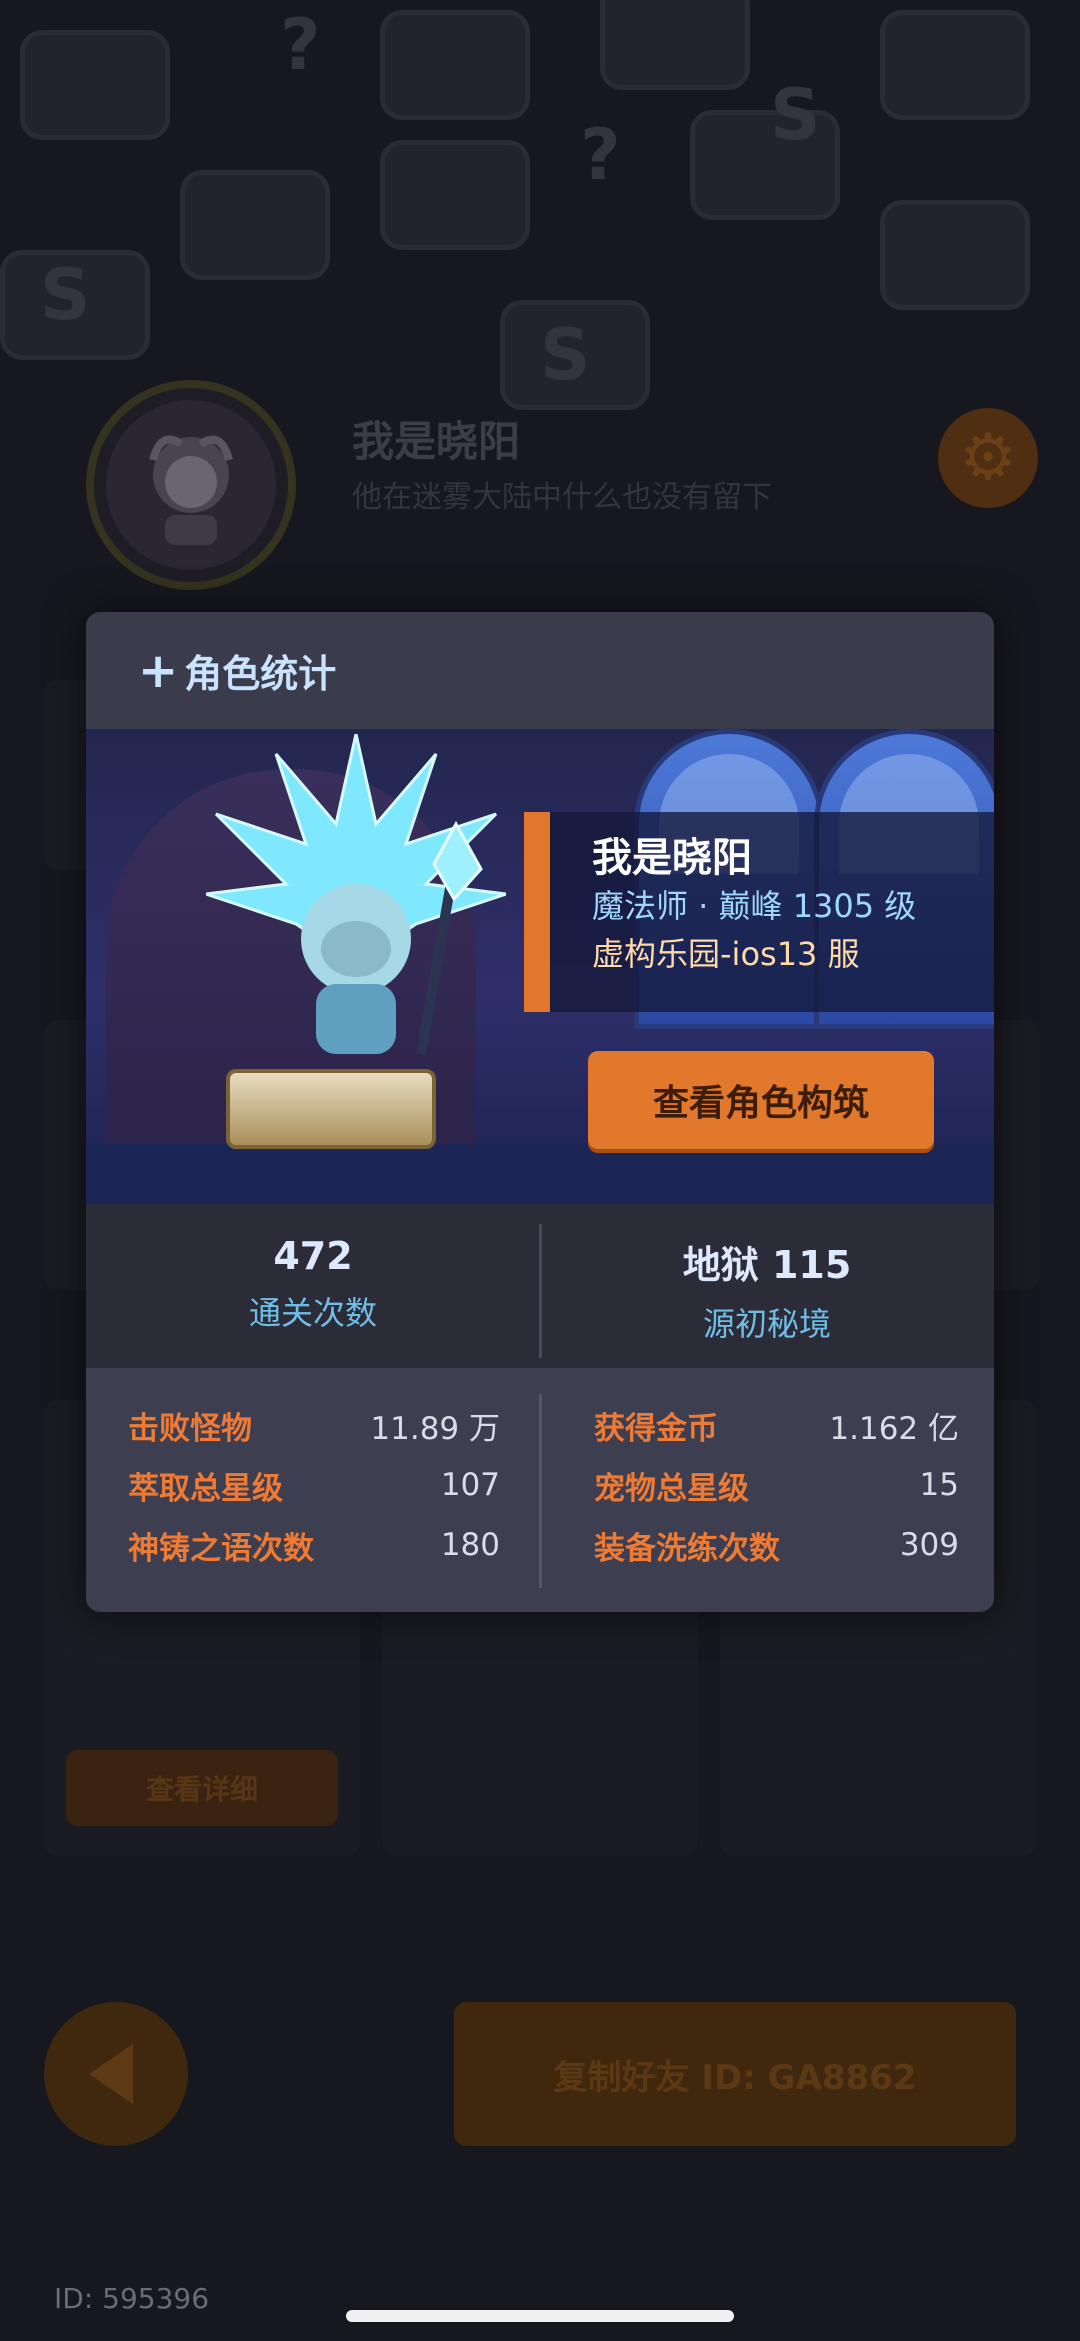 Image resolution: width=1080 pixels, height=2341 pixels. What do you see at coordinates (776, 1485) in the screenshot?
I see `stat-row: 宠物总星级 15` at bounding box center [776, 1485].